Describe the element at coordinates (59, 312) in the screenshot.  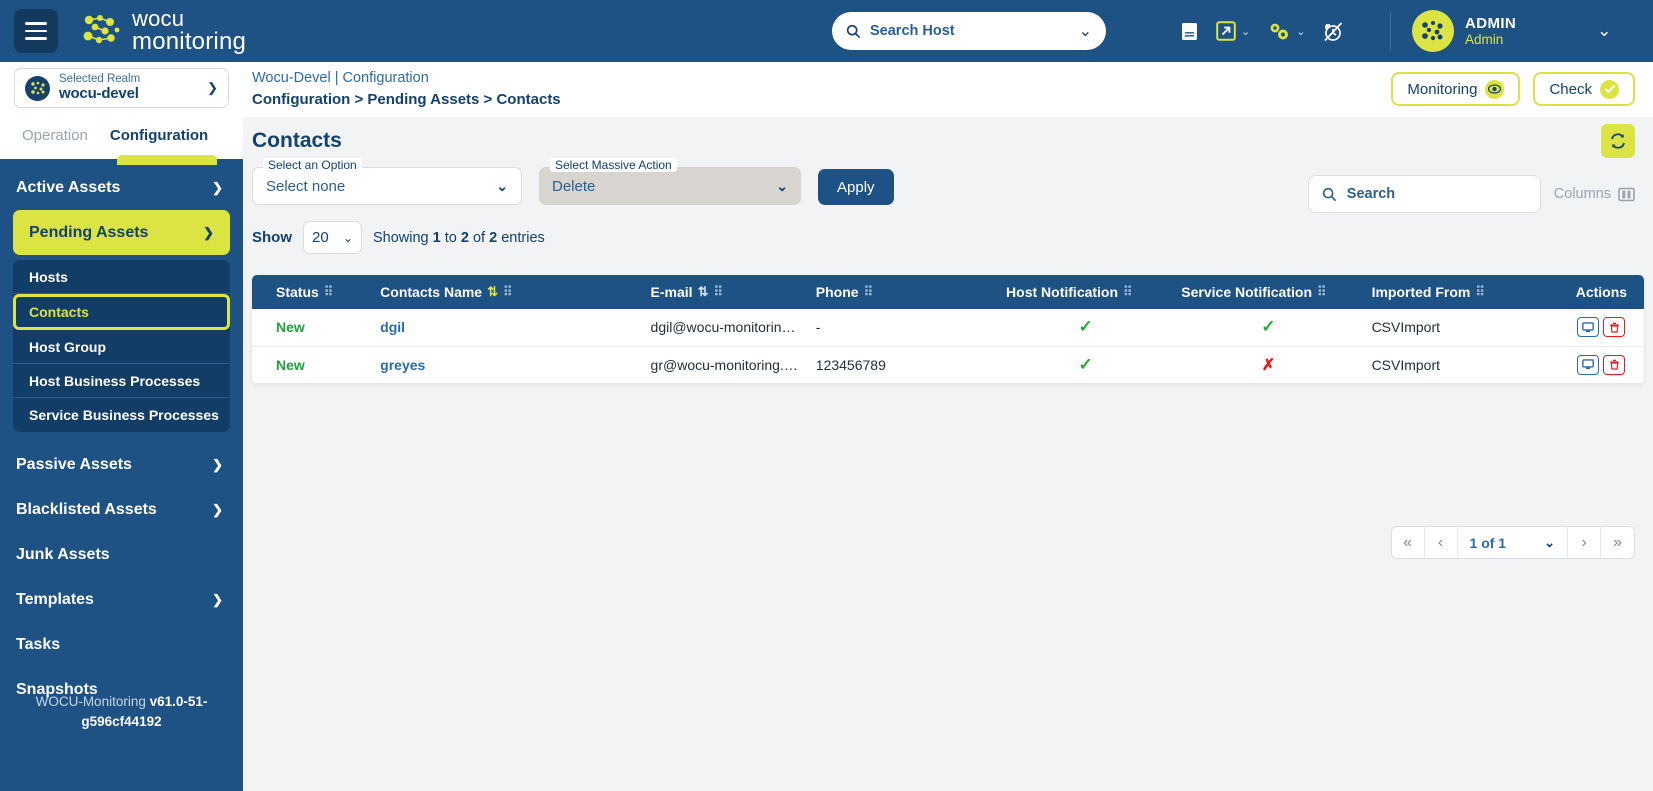
I see `sidebar-item-label: Contacts` at that location.